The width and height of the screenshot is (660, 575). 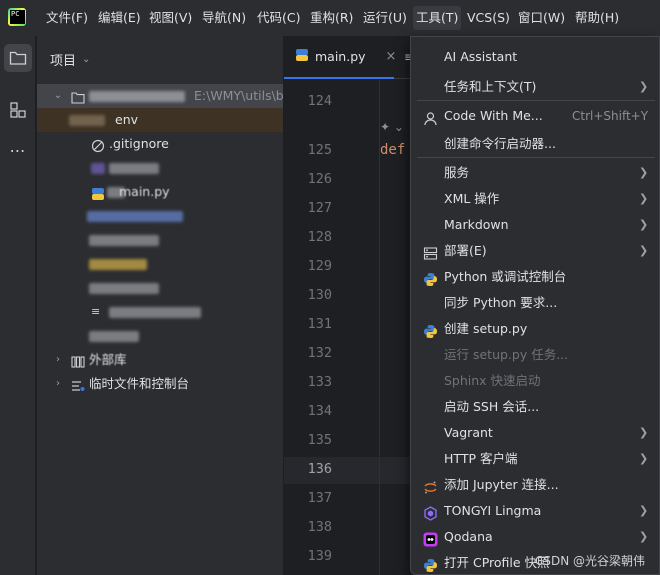 I want to click on tools-menu-item: XML 操作 ❯, so click(x=535, y=199).